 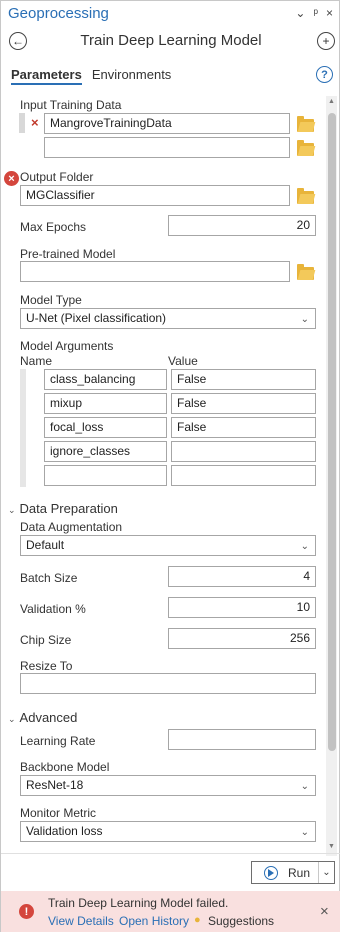 I want to click on pin-icon: ᵖ, so click(x=315, y=13).